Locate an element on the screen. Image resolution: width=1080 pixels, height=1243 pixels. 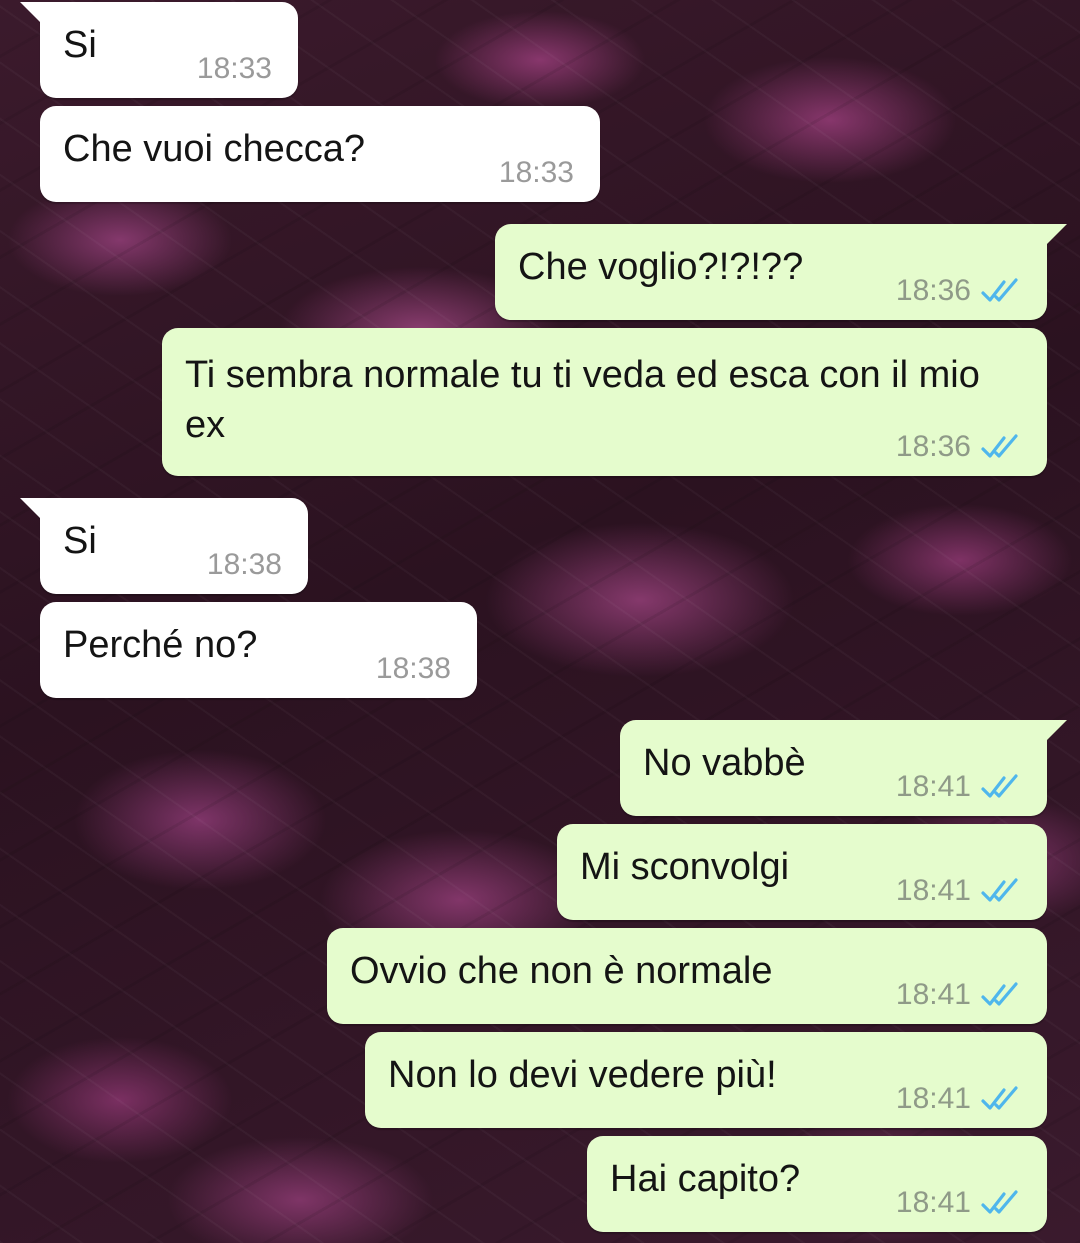
message-outgoing: No vabbè 18:41 is located at coordinates (843, 768).